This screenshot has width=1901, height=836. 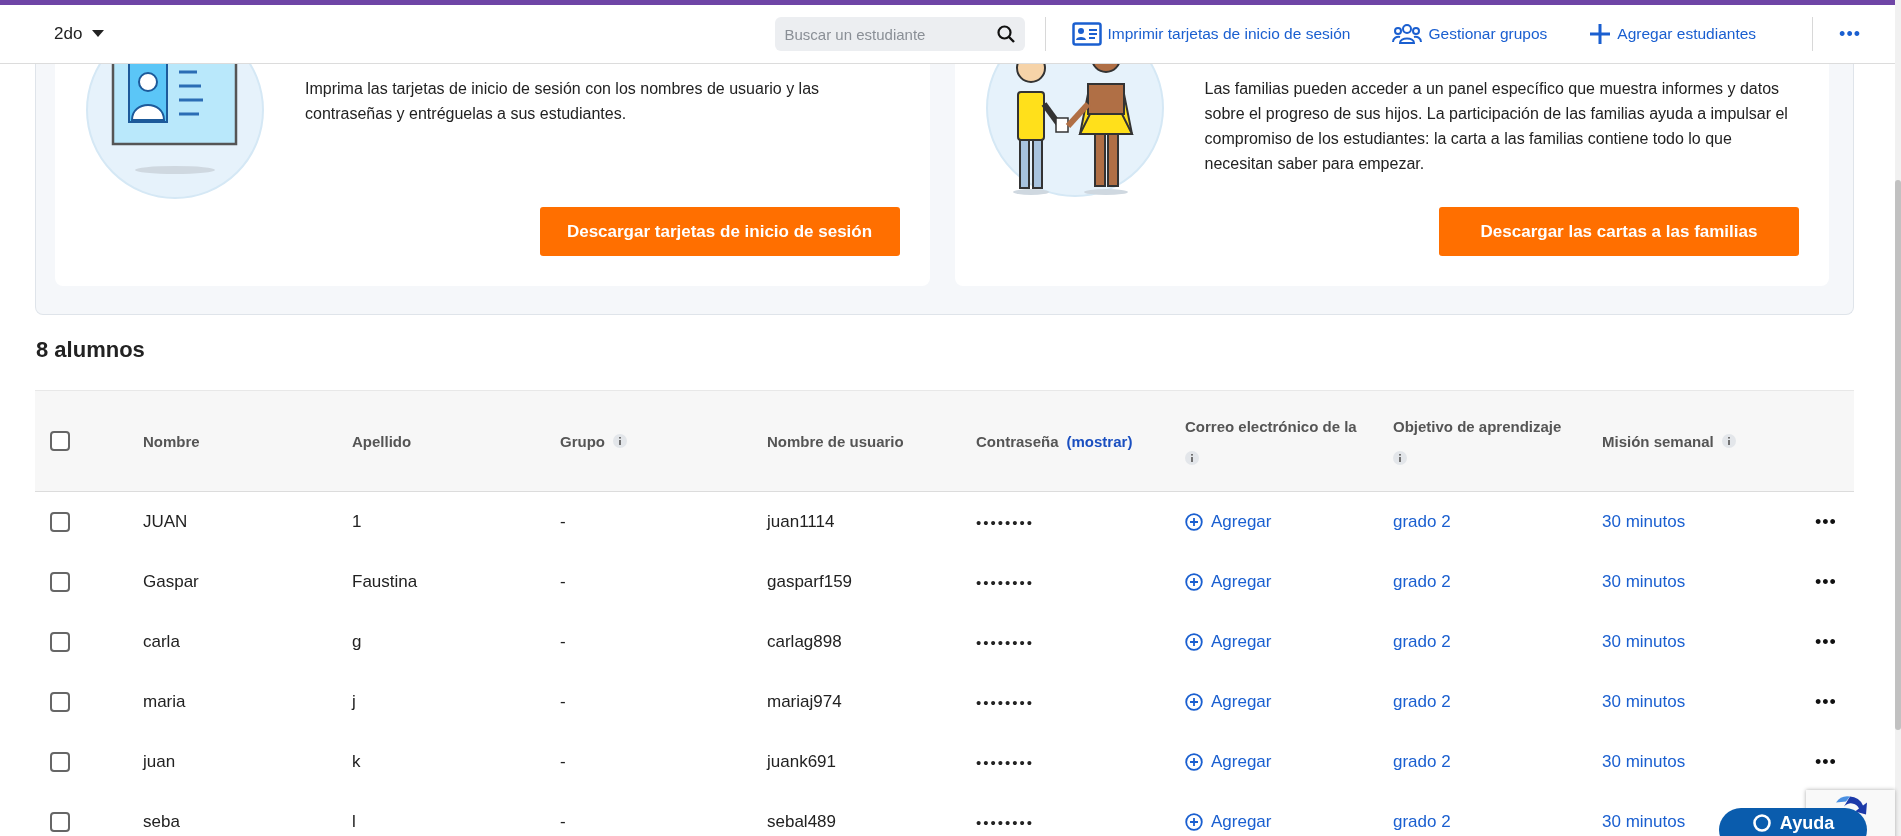 I want to click on column-header: Objetivo de aprendizaje, so click(x=1477, y=426).